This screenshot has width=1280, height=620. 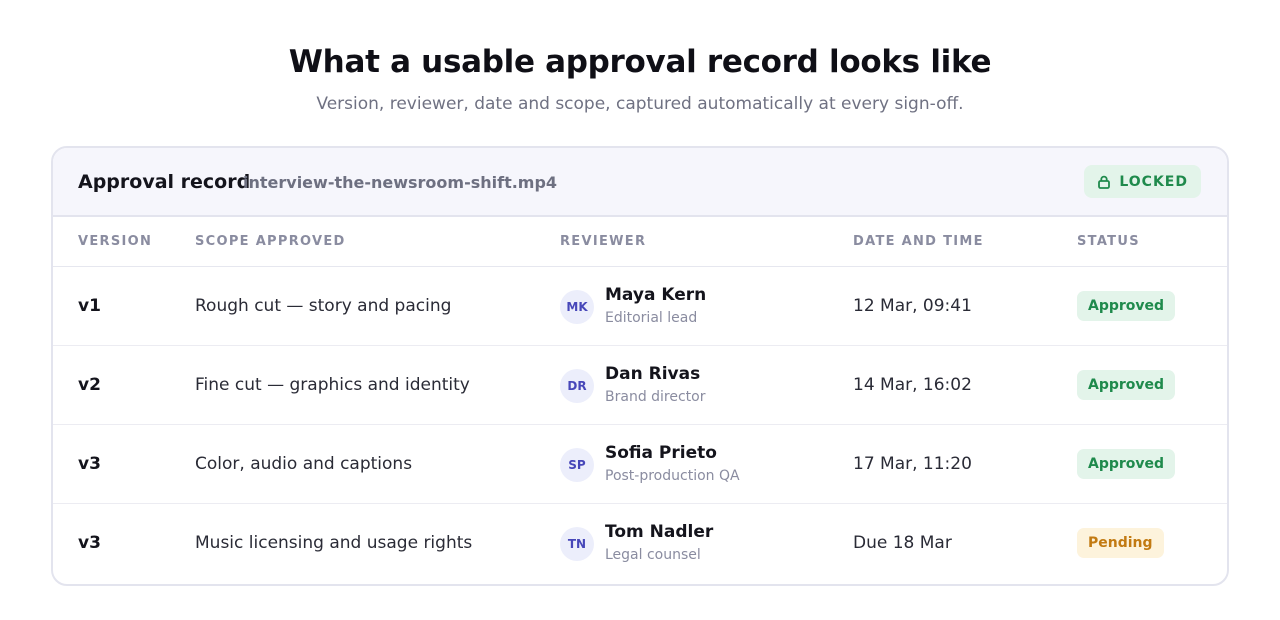 What do you see at coordinates (577, 386) in the screenshot?
I see `avatar: DR` at bounding box center [577, 386].